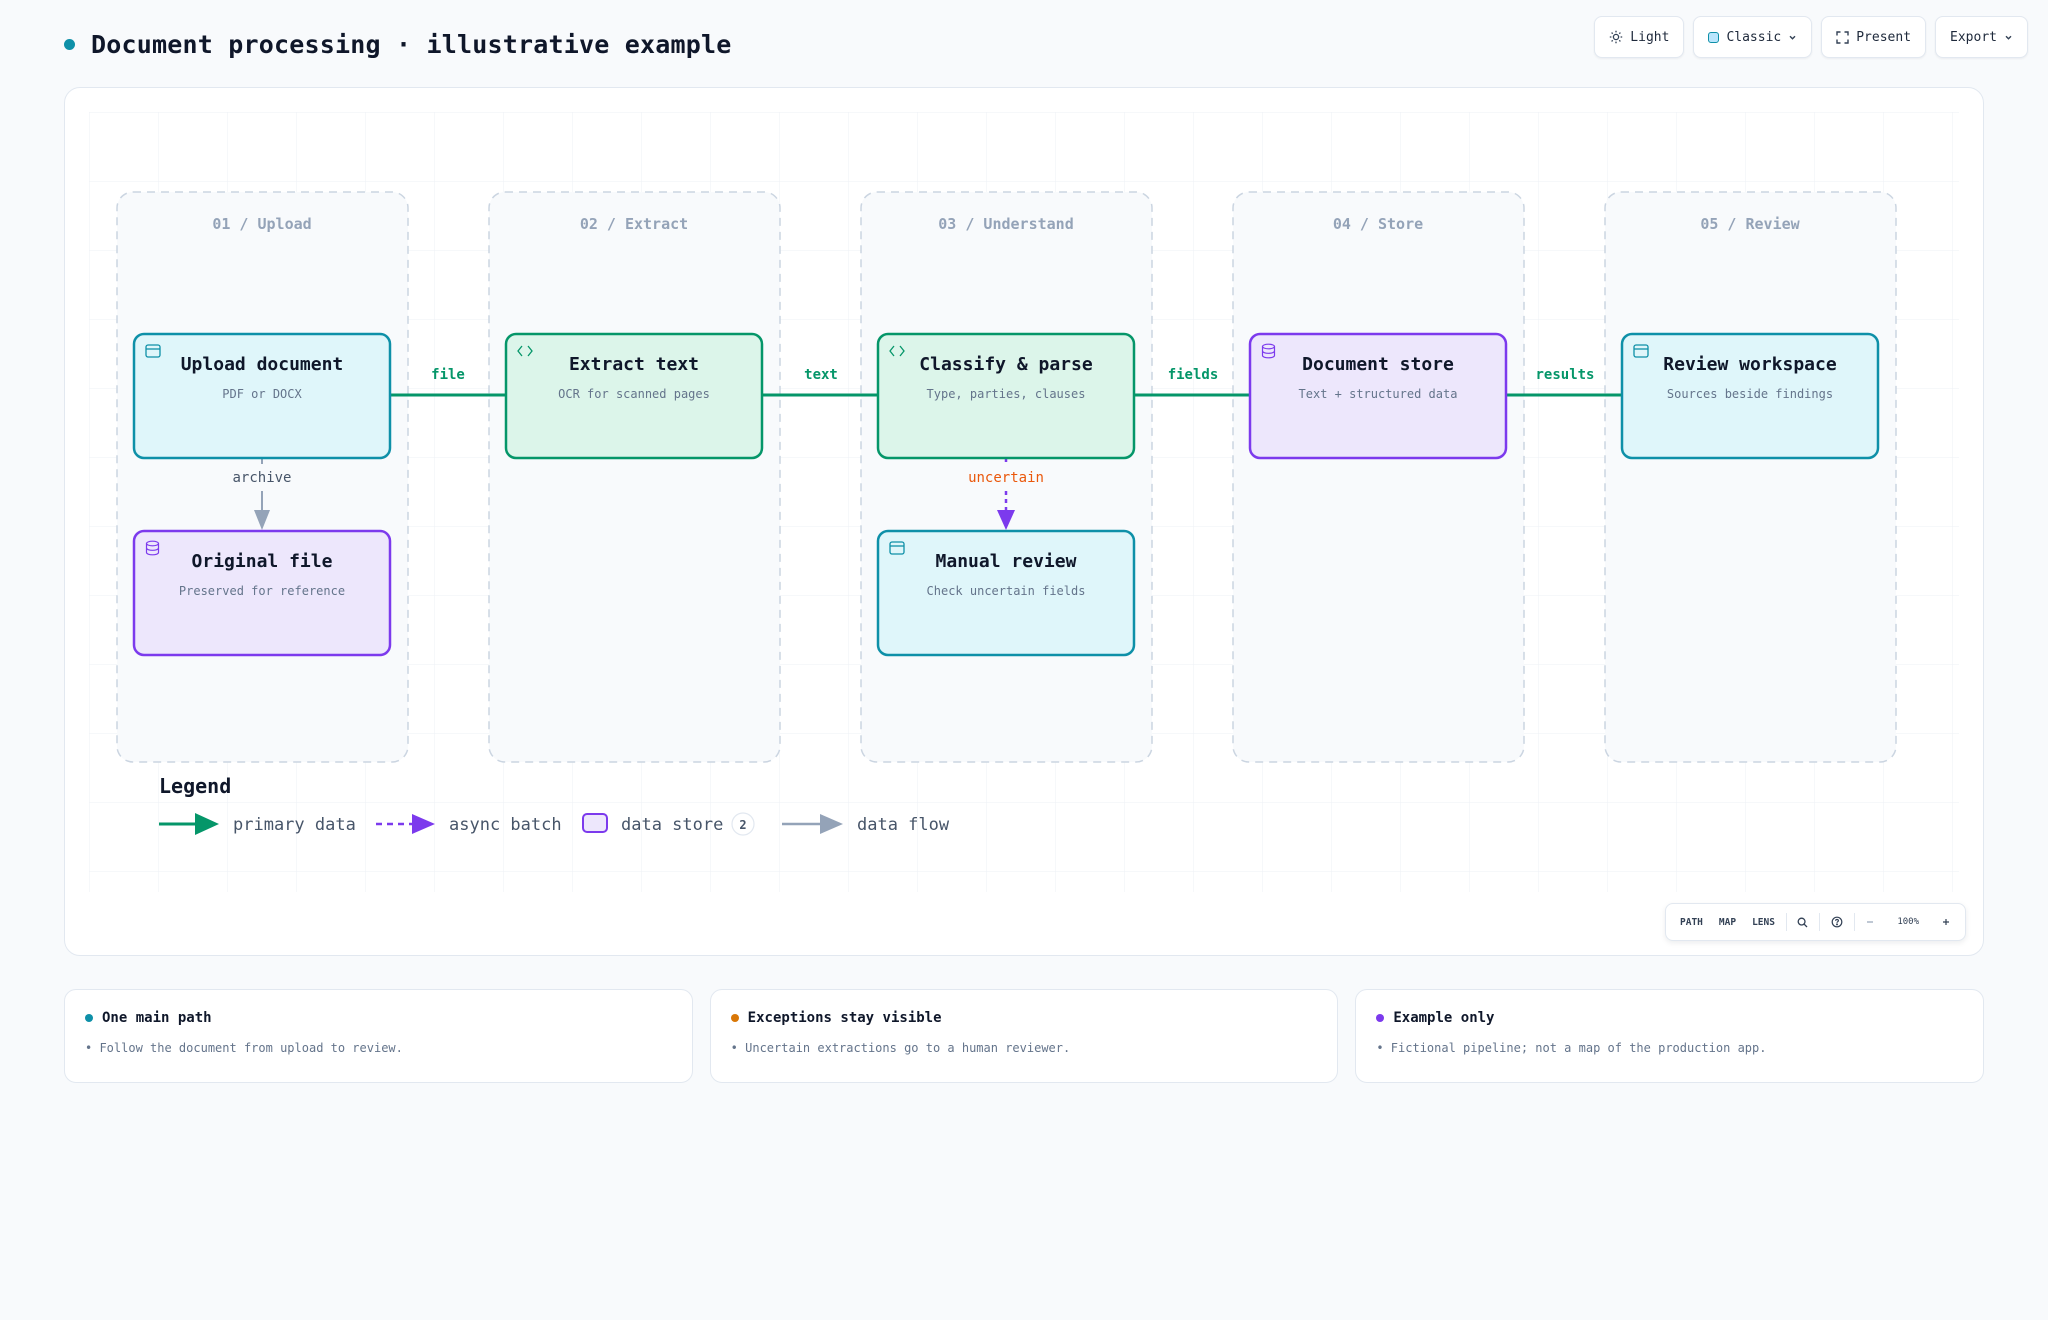  Describe the element at coordinates (294, 825) in the screenshot. I see `legend-primary-label: primary data` at that location.